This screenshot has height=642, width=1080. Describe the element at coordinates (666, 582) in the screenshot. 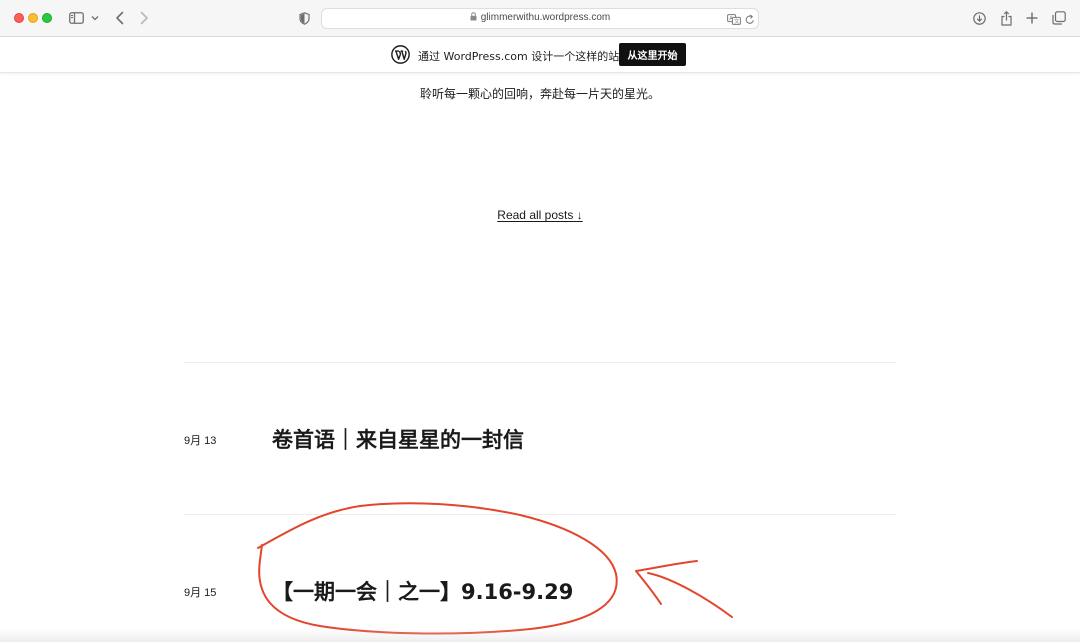

I see `annotation-arrowhead` at that location.